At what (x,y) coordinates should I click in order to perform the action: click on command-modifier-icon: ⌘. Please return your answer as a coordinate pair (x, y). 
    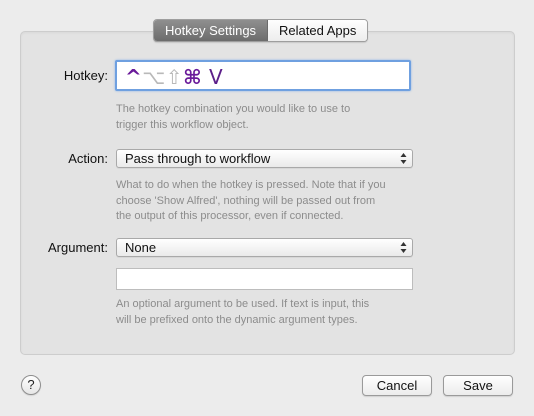
    Looking at the image, I should click on (193, 77).